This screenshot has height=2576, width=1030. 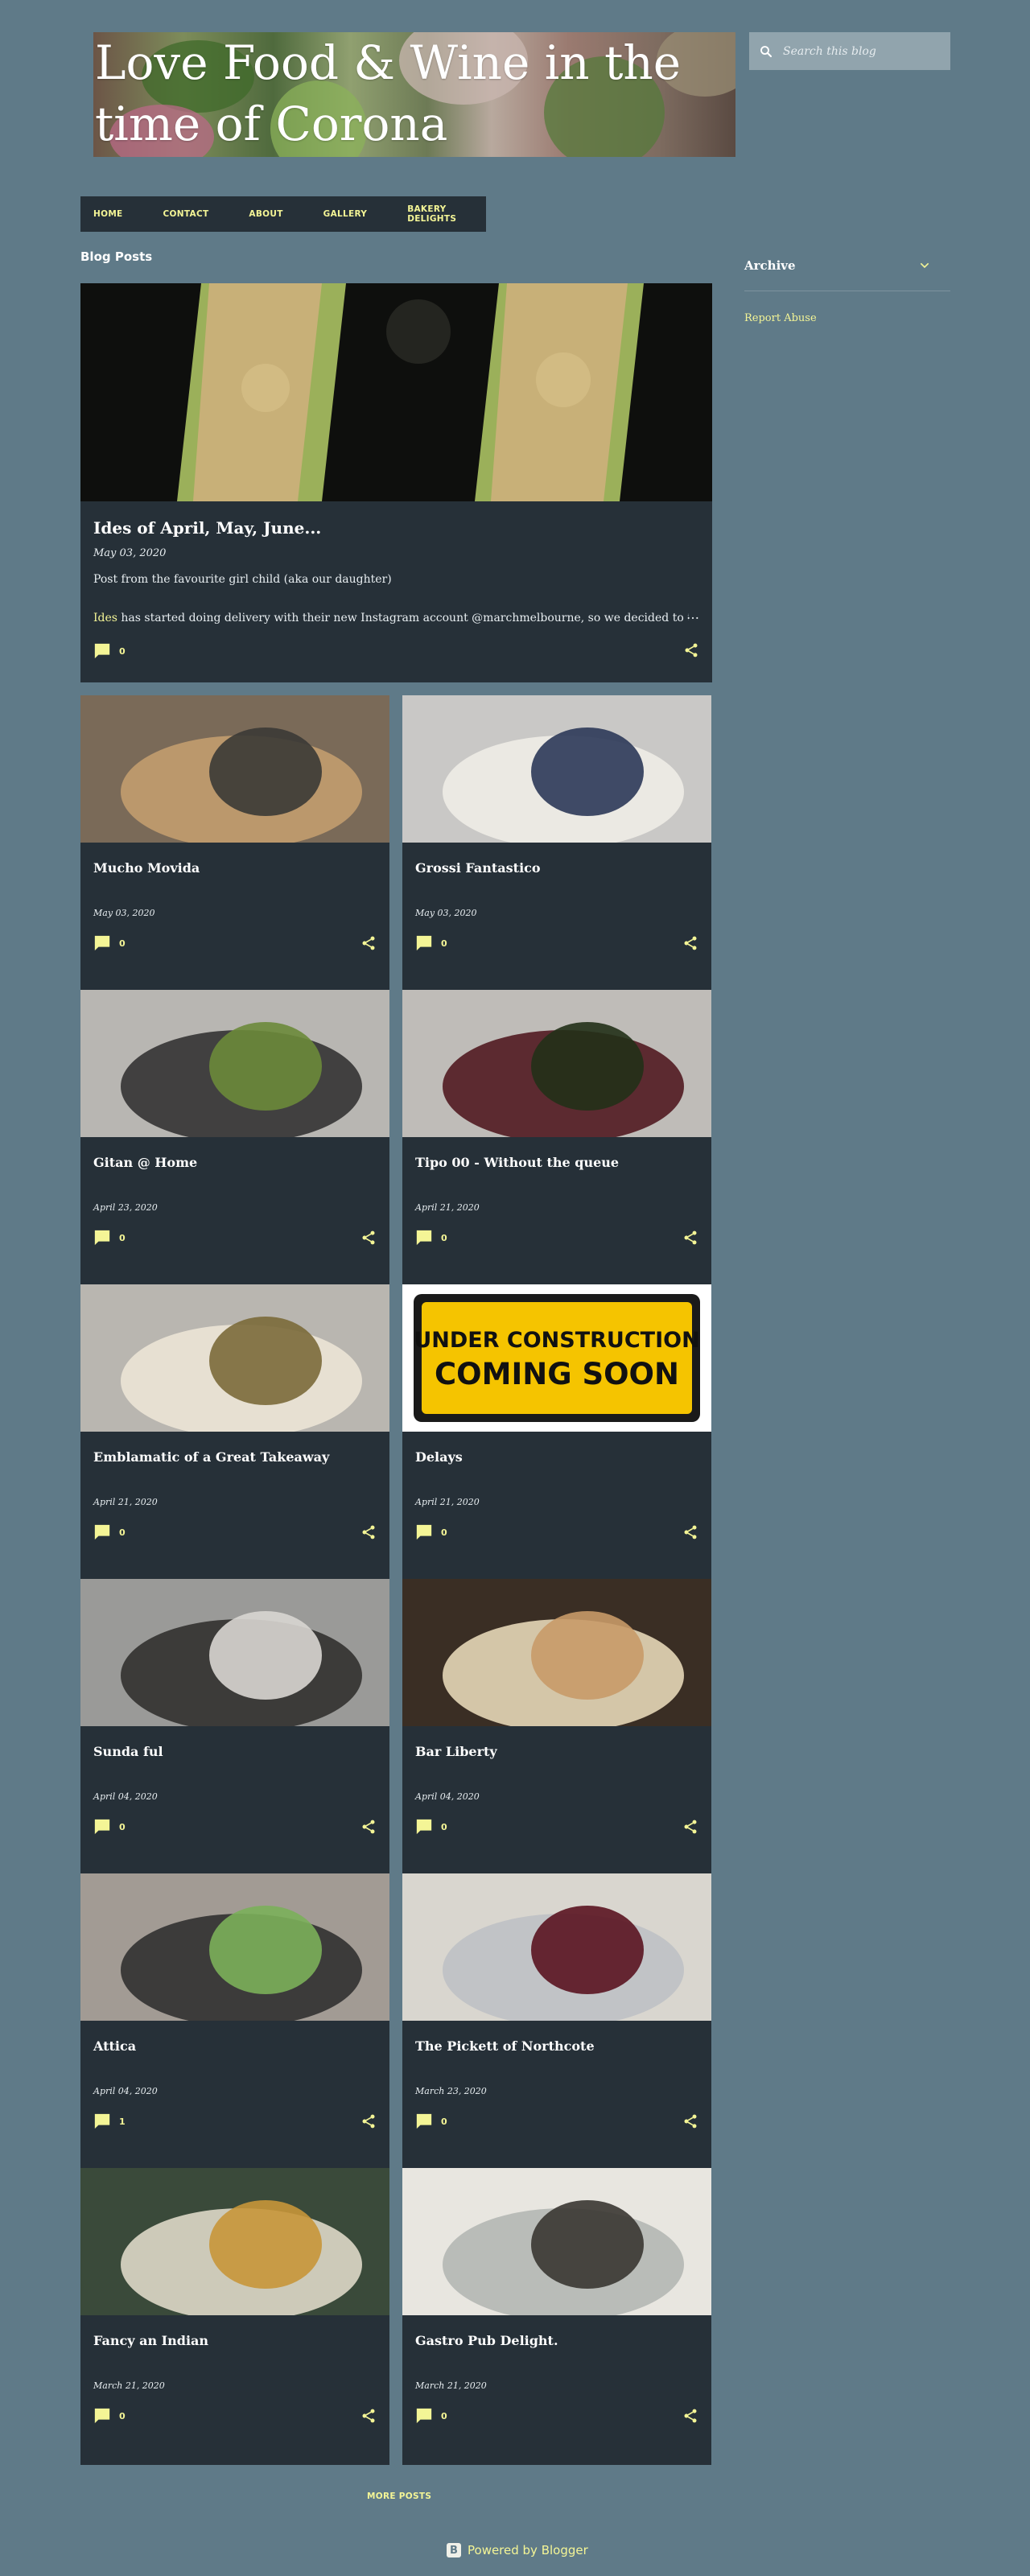 I want to click on nav-item-contact: CONTACT, so click(x=186, y=214).